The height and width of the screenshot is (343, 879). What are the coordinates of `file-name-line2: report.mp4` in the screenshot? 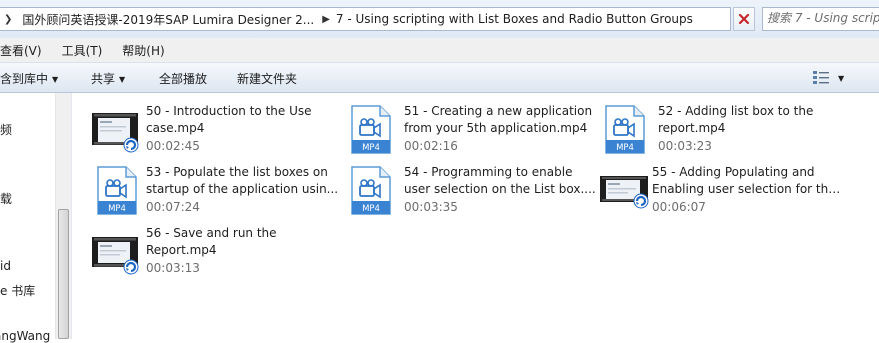 It's located at (692, 128).